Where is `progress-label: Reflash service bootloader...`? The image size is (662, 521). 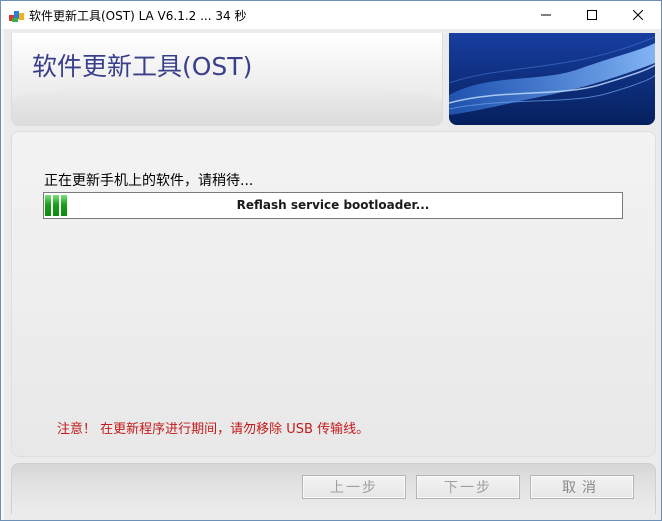 progress-label: Reflash service bootloader... is located at coordinates (333, 205).